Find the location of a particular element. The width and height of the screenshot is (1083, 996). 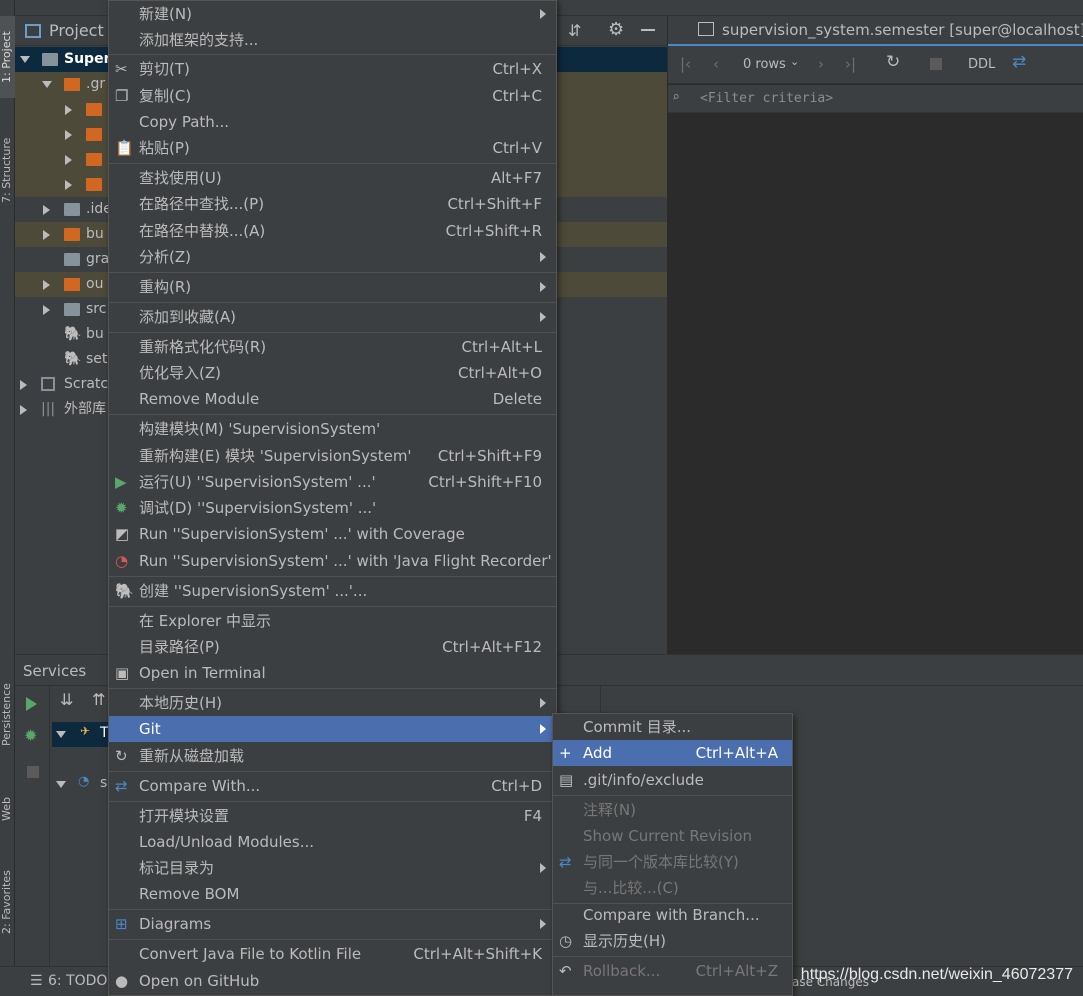

next-page-icon: › is located at coordinates (821, 64).